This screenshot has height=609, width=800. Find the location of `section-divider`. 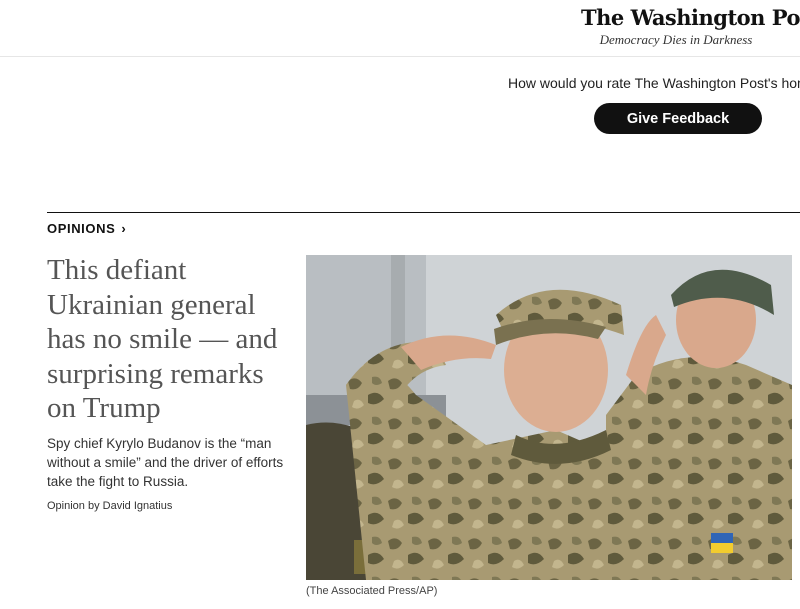

section-divider is located at coordinates (423, 212).